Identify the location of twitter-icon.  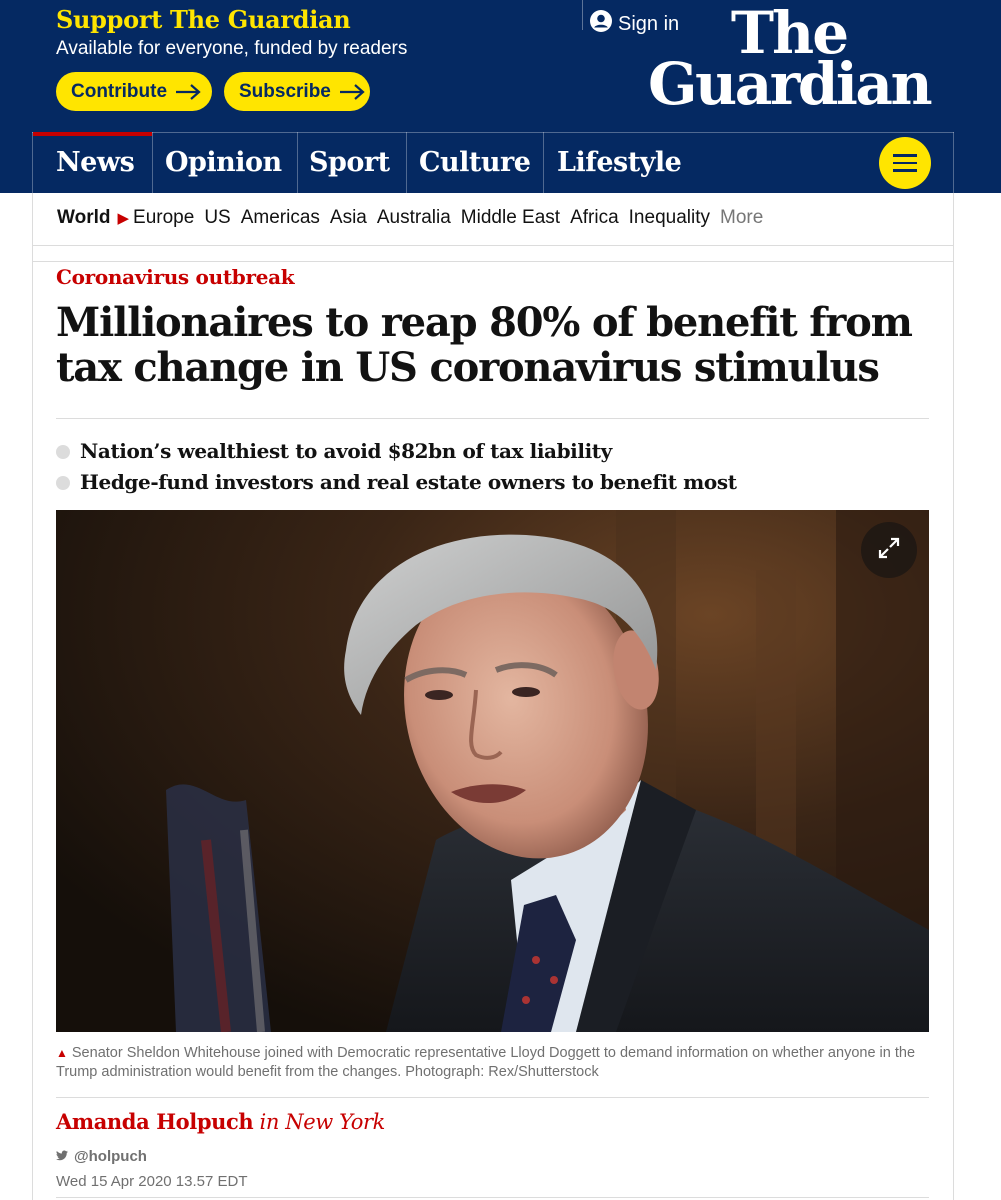
(65, 1156).